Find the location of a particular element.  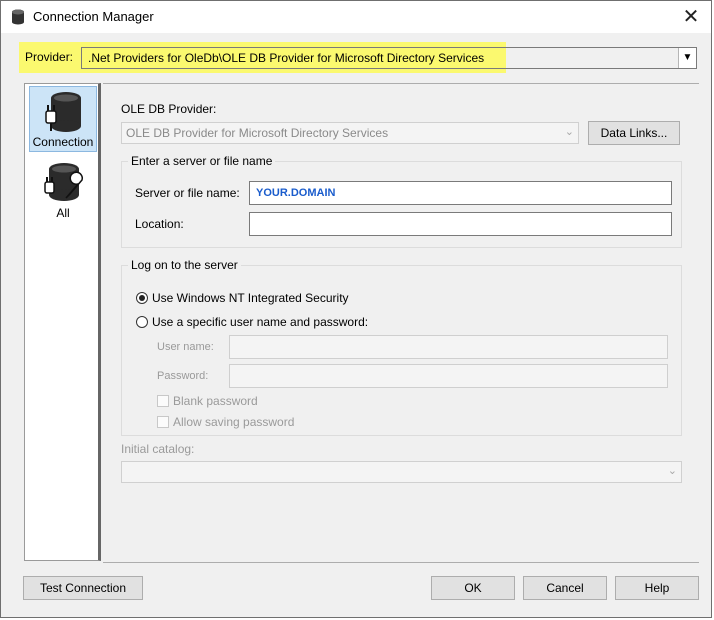

nav-panel: Connection All is located at coordinates (62, 322).